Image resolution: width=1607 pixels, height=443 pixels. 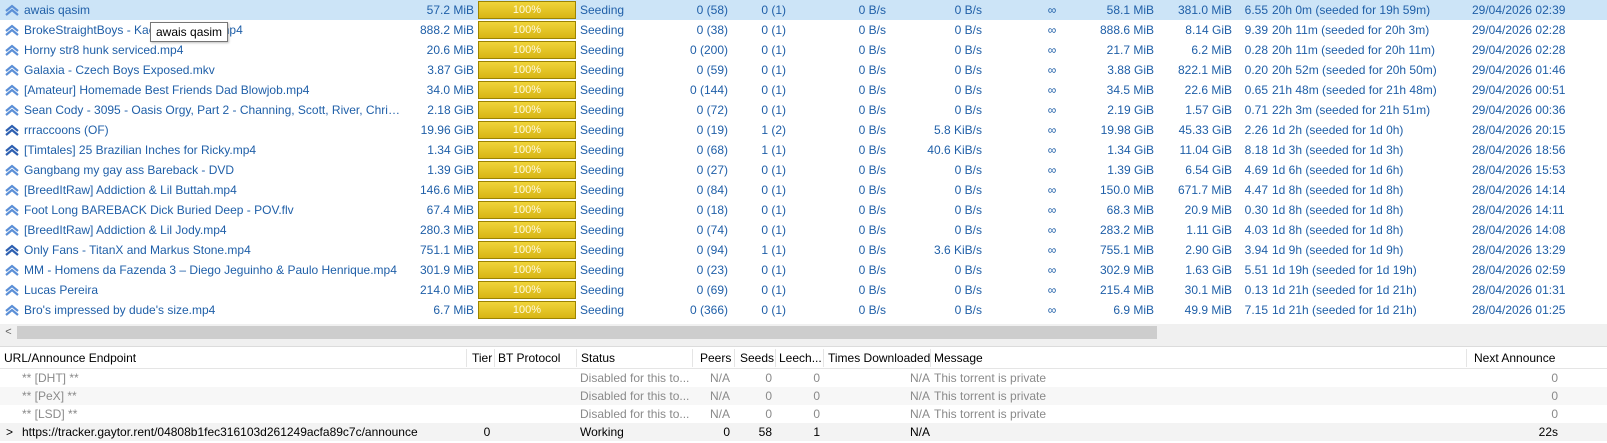 What do you see at coordinates (450, 10) in the screenshot?
I see `torrent-size: 57.2 MiB` at bounding box center [450, 10].